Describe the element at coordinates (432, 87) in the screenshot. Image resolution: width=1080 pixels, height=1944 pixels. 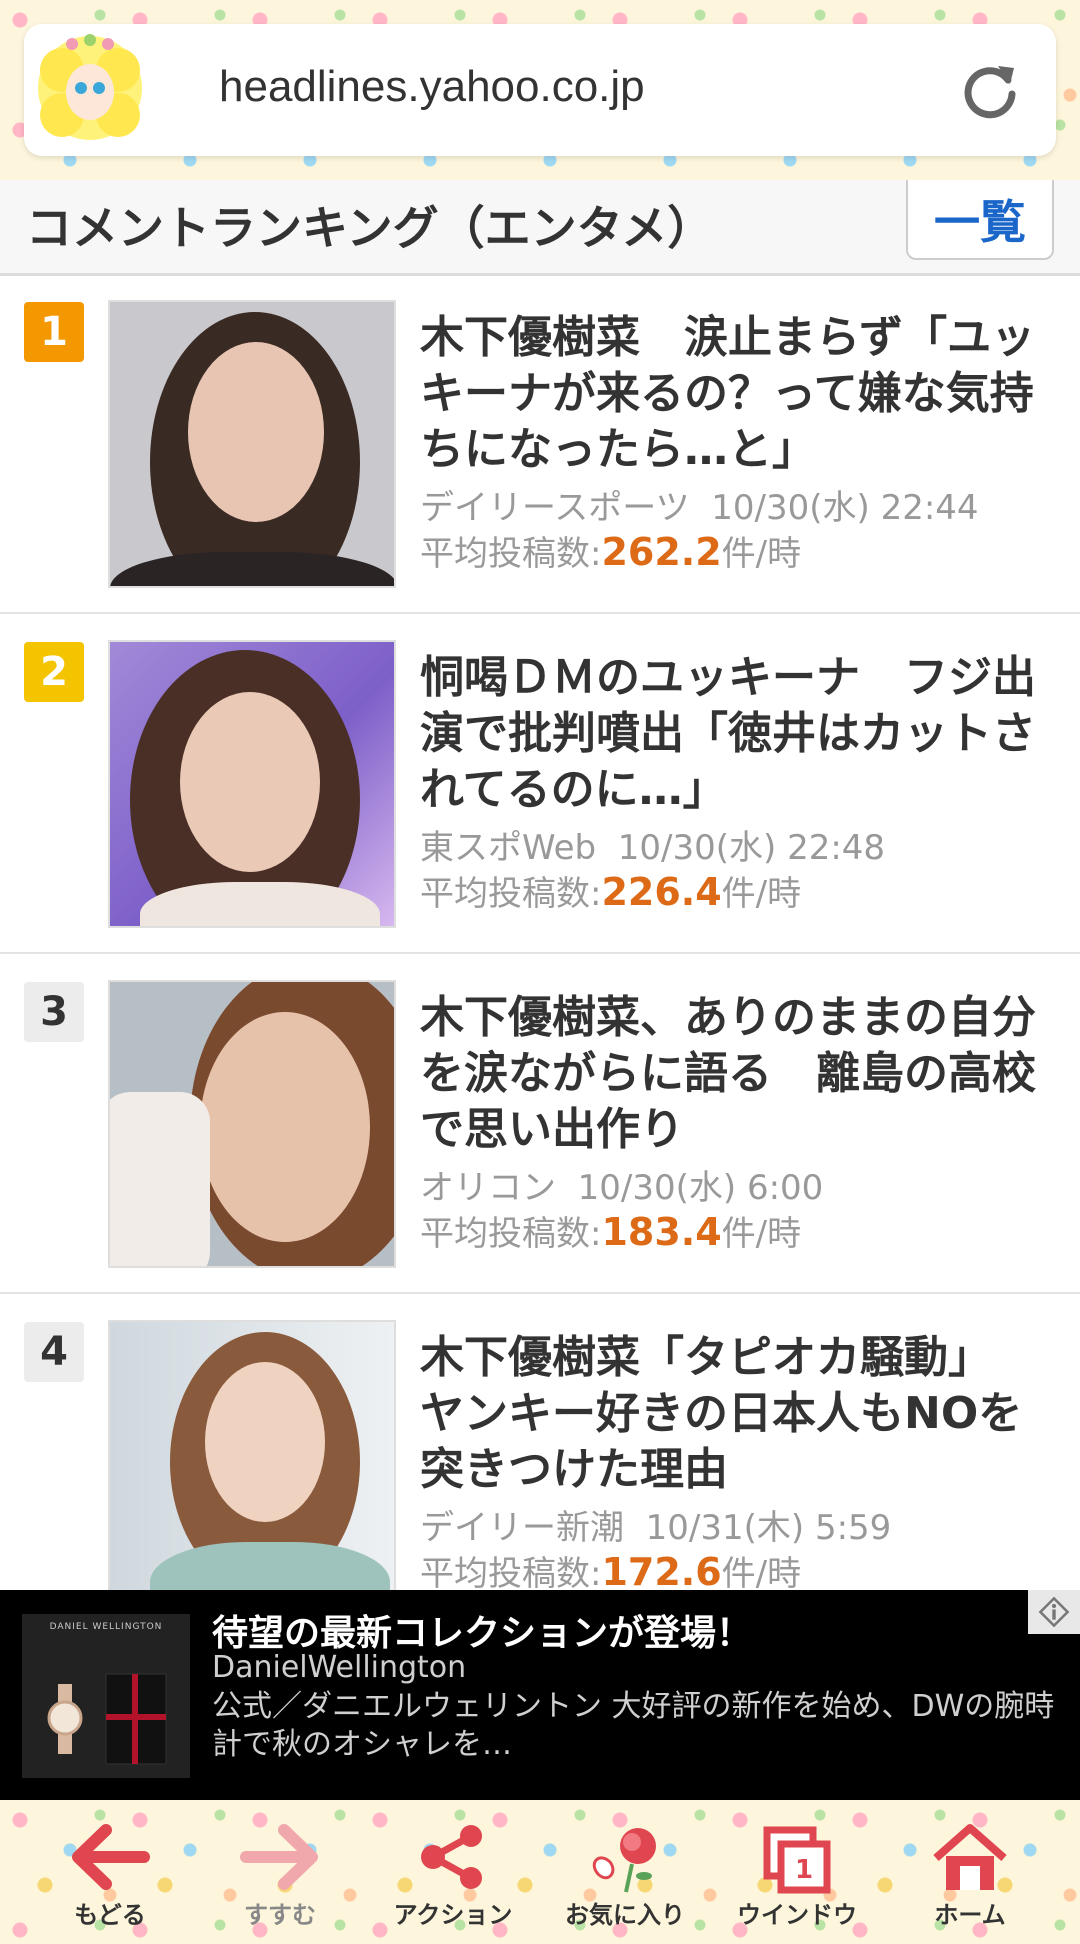
I see `url-text: headlines.yahoo.co.jp` at that location.